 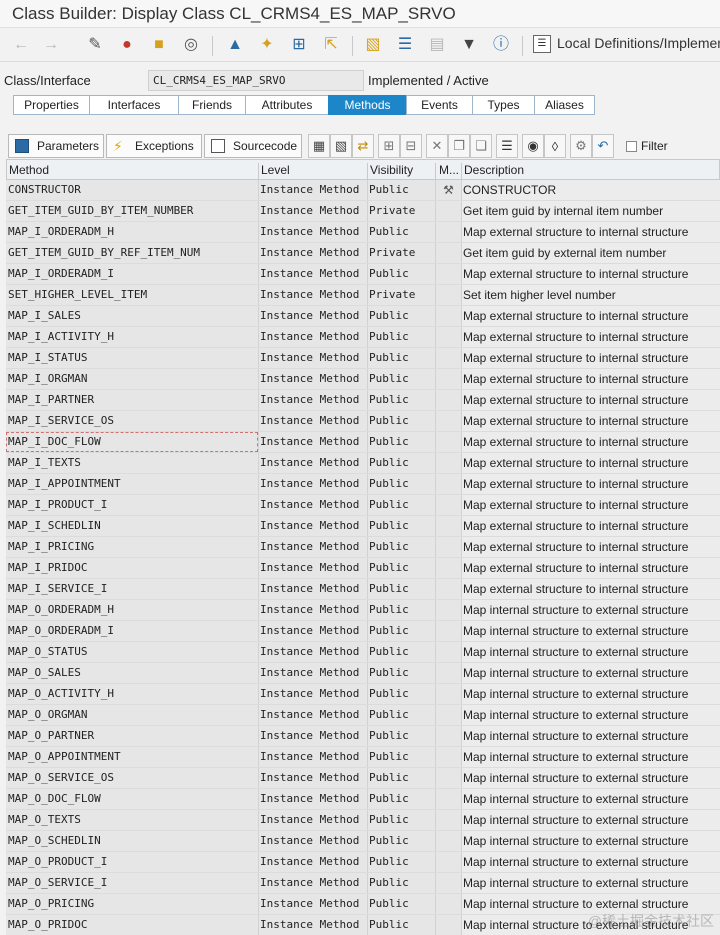 What do you see at coordinates (533, 146) in the screenshot?
I see `find-icon: ◉` at bounding box center [533, 146].